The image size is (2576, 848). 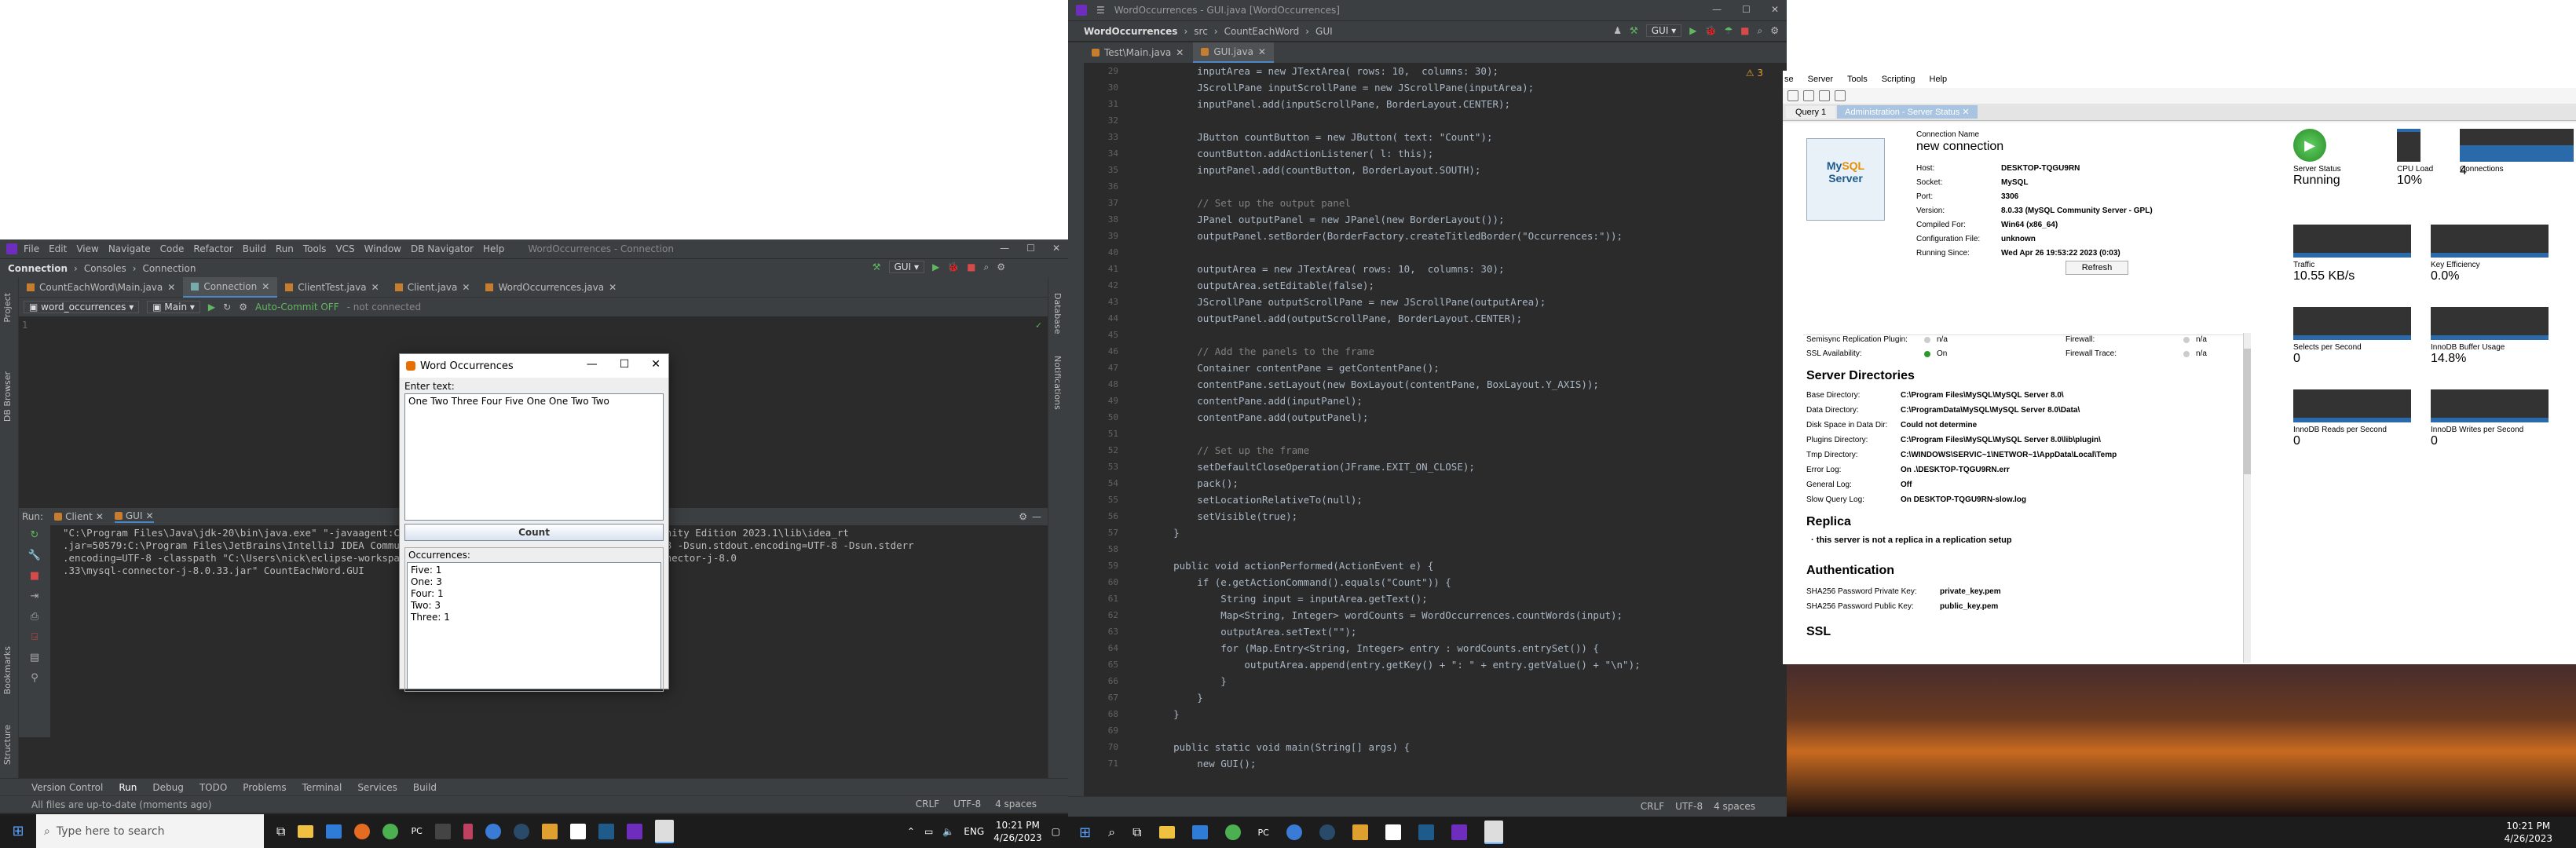 What do you see at coordinates (2097, 268) in the screenshot?
I see `refresh-button: Refresh` at bounding box center [2097, 268].